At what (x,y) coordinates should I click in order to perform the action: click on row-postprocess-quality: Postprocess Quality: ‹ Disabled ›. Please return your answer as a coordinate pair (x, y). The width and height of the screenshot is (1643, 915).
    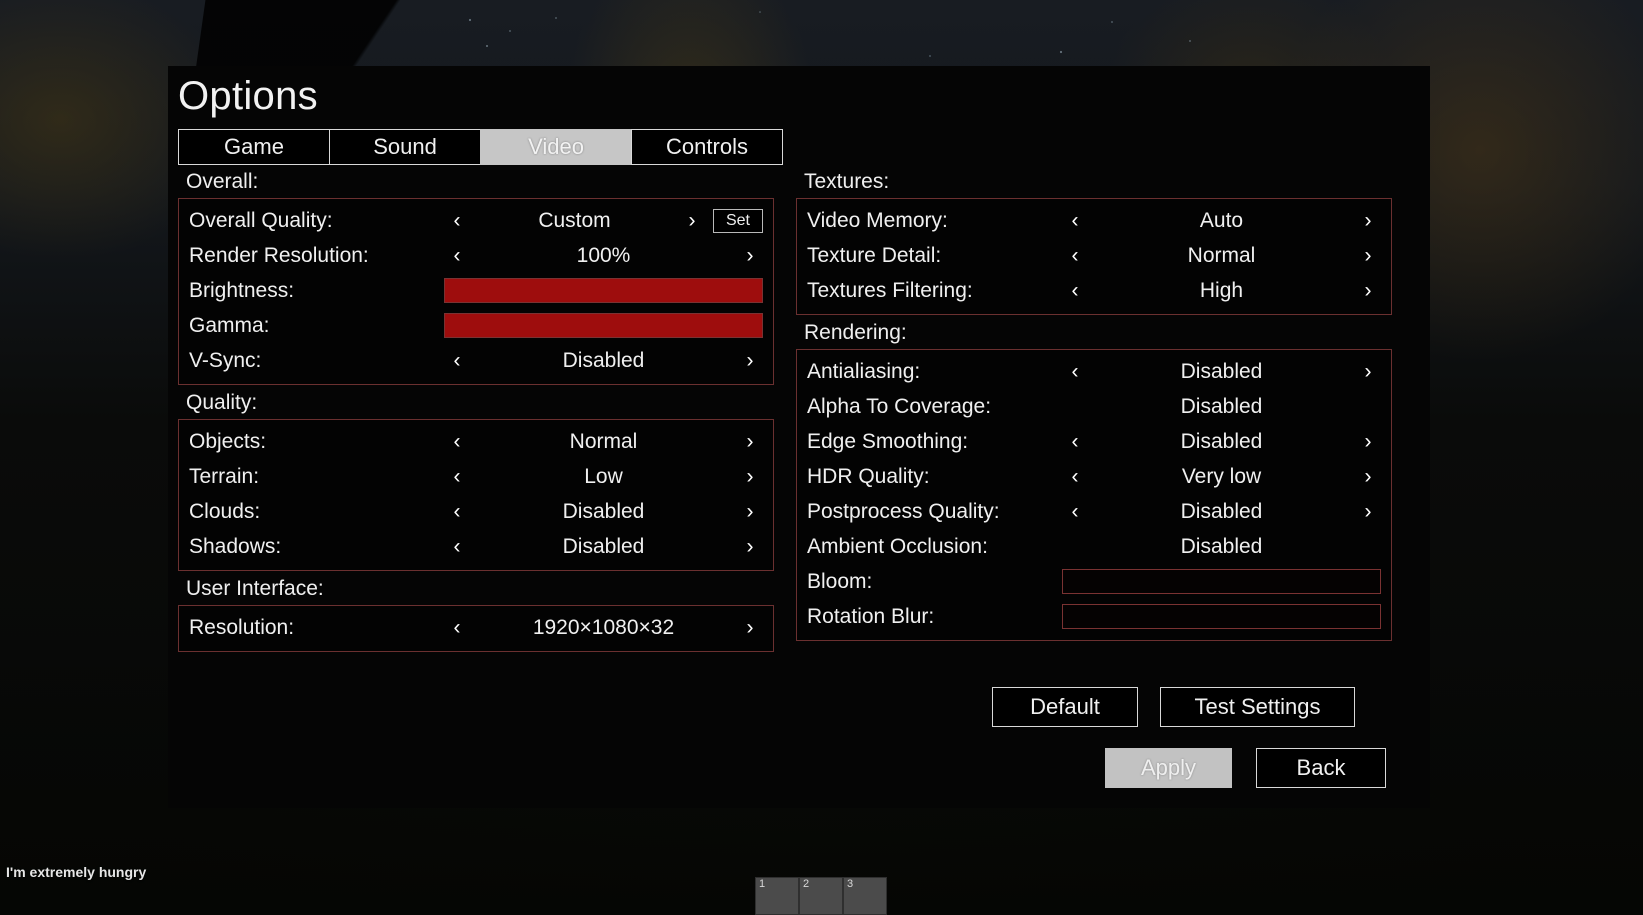
    Looking at the image, I should click on (1094, 511).